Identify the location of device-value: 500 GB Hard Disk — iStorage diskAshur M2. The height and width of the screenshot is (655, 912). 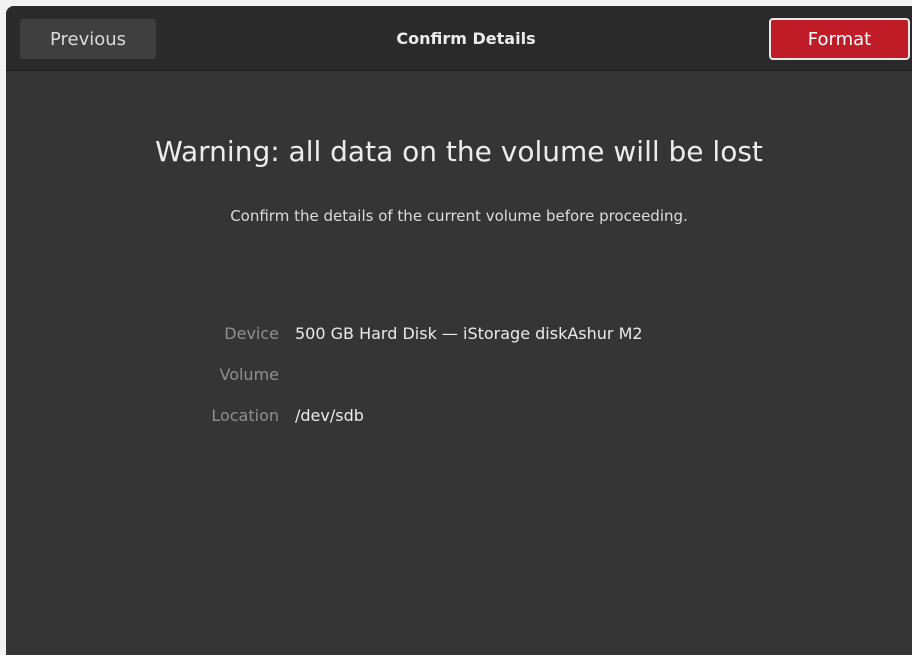
(469, 333).